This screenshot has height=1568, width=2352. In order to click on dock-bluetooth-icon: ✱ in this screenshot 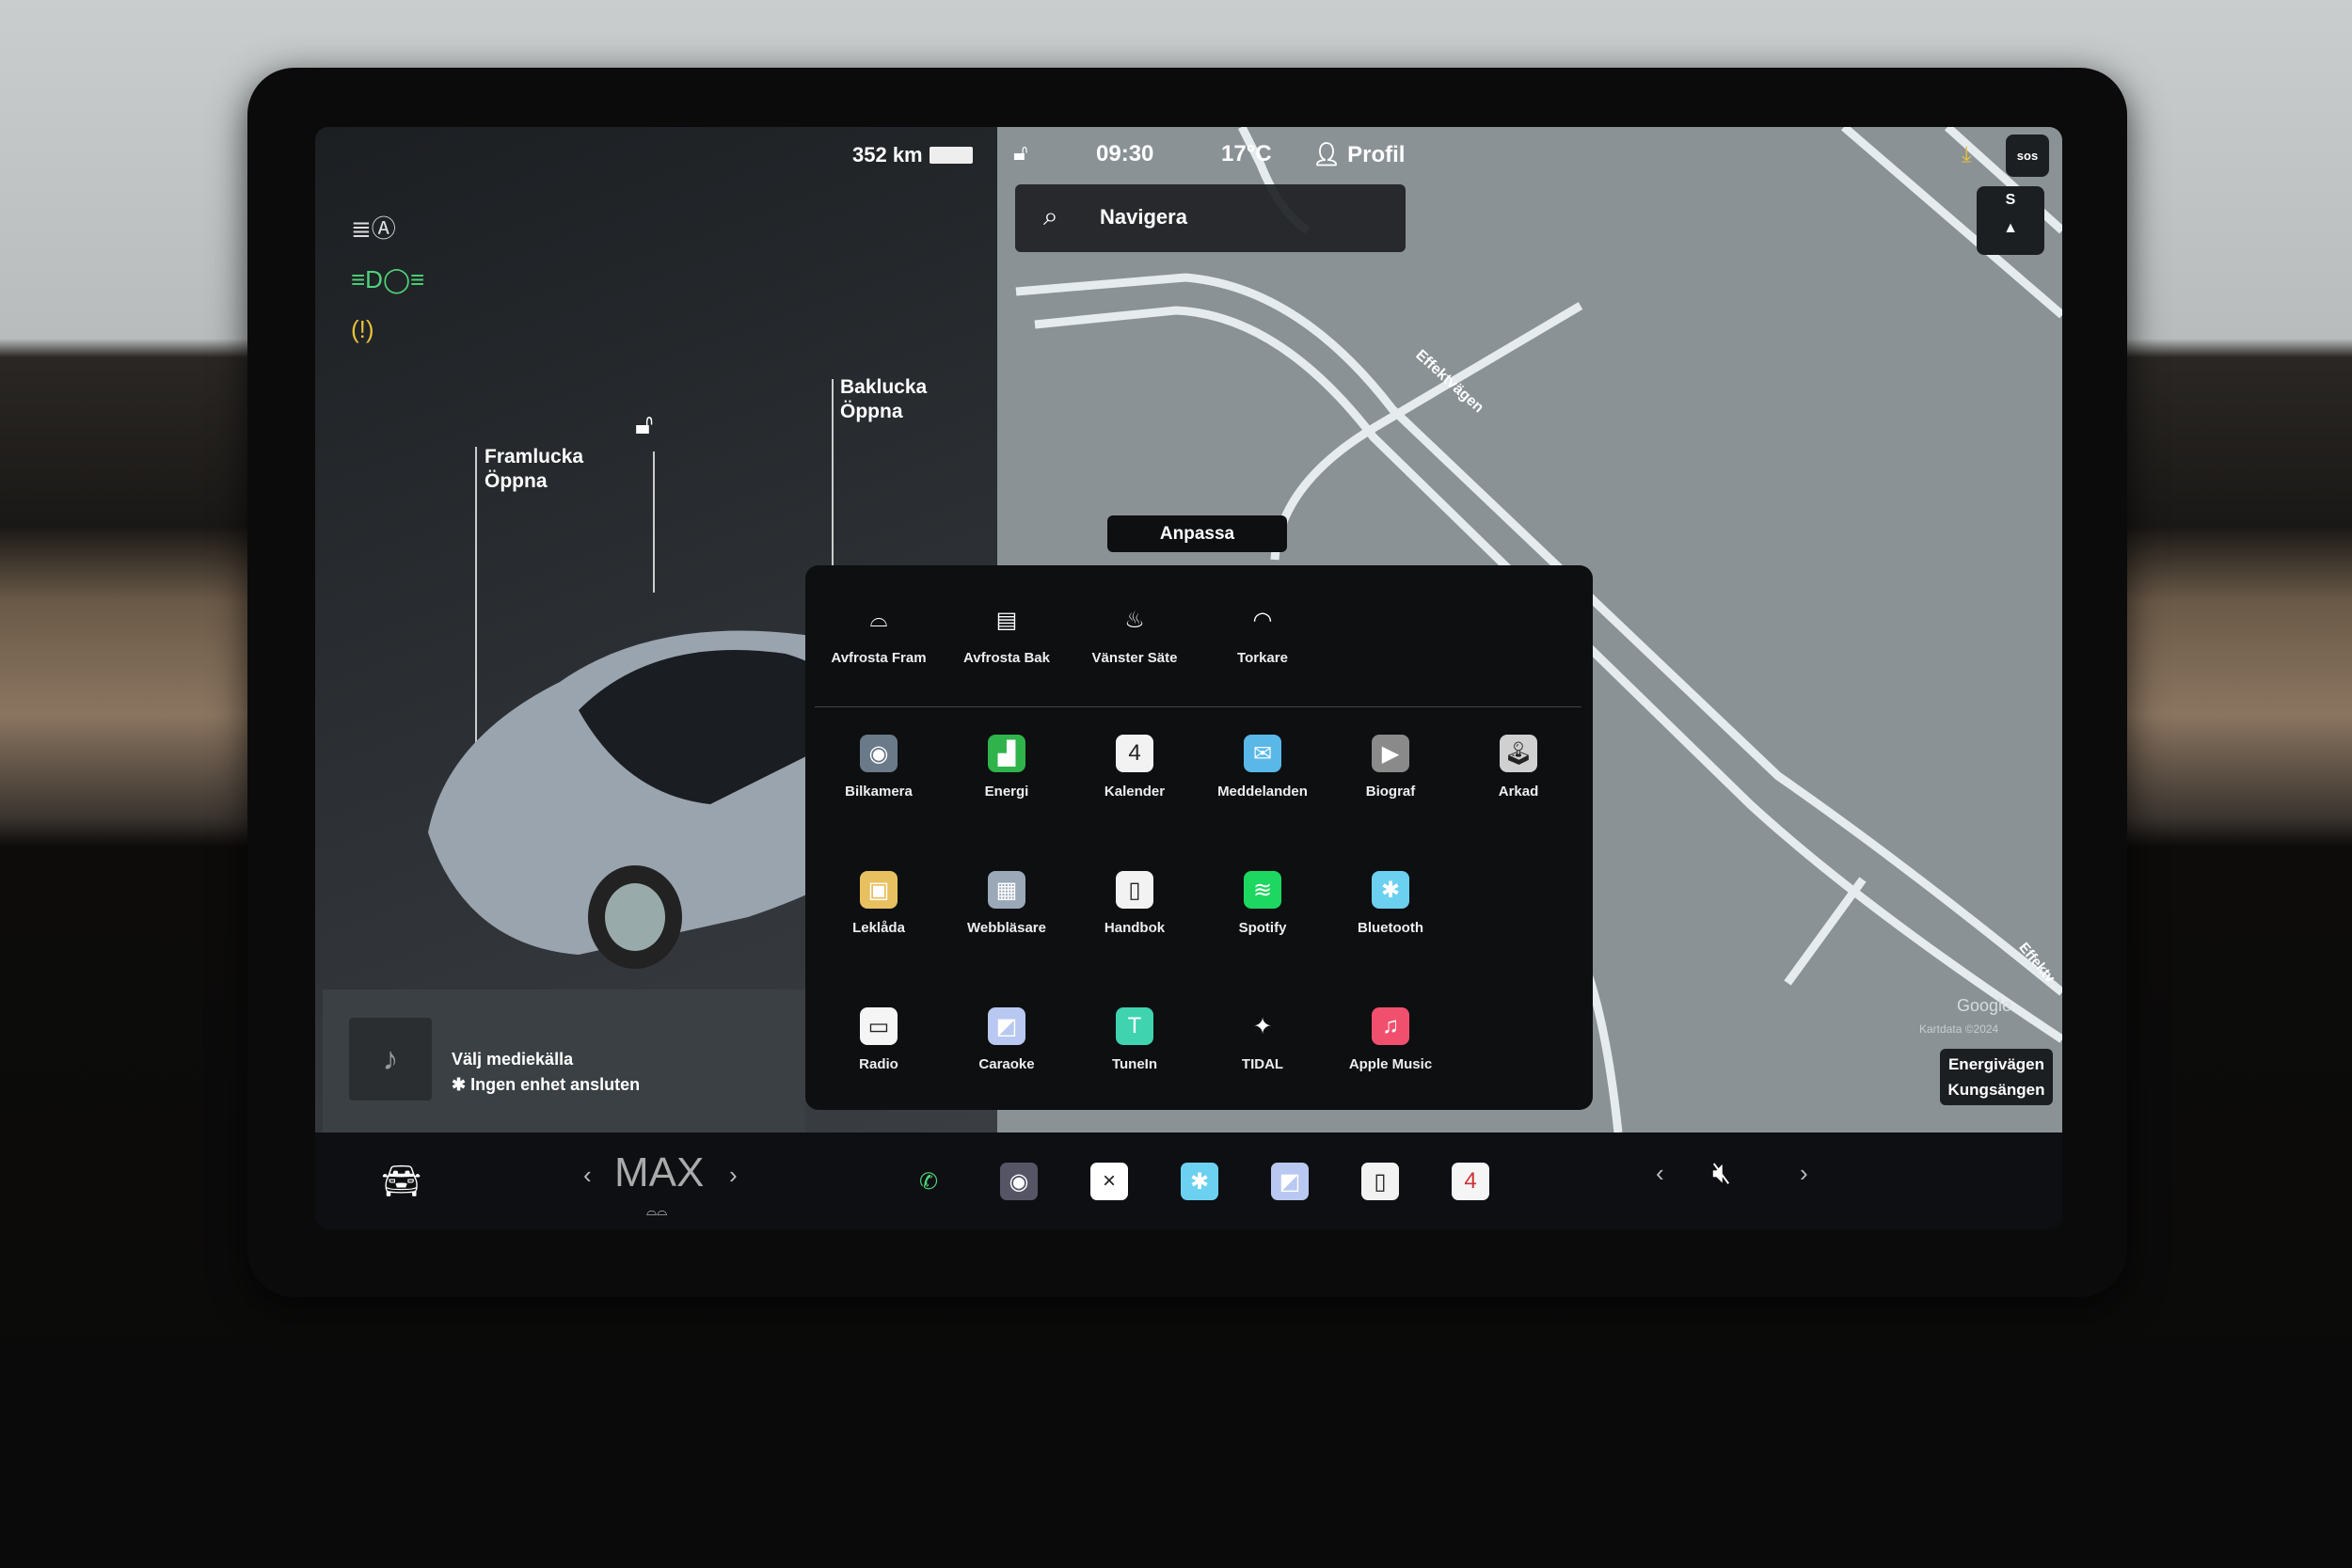, I will do `click(1199, 1181)`.